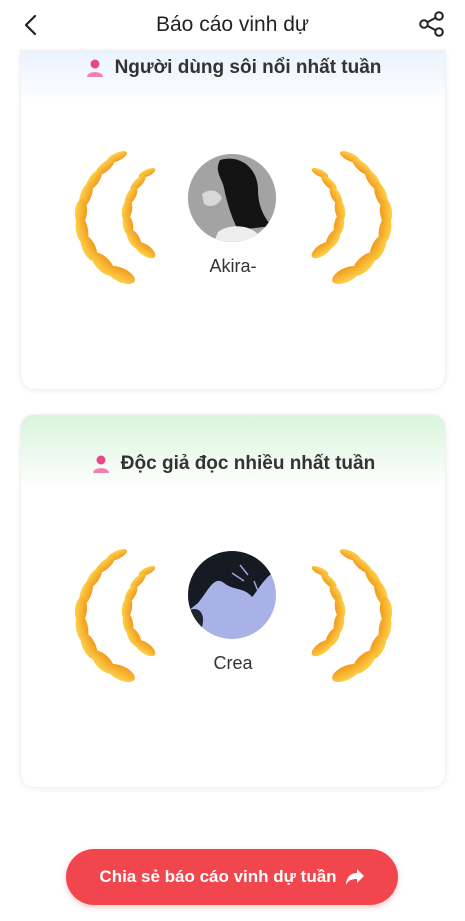 The image size is (465, 921). Describe the element at coordinates (354, 877) in the screenshot. I see `share-arrow-icon` at that location.